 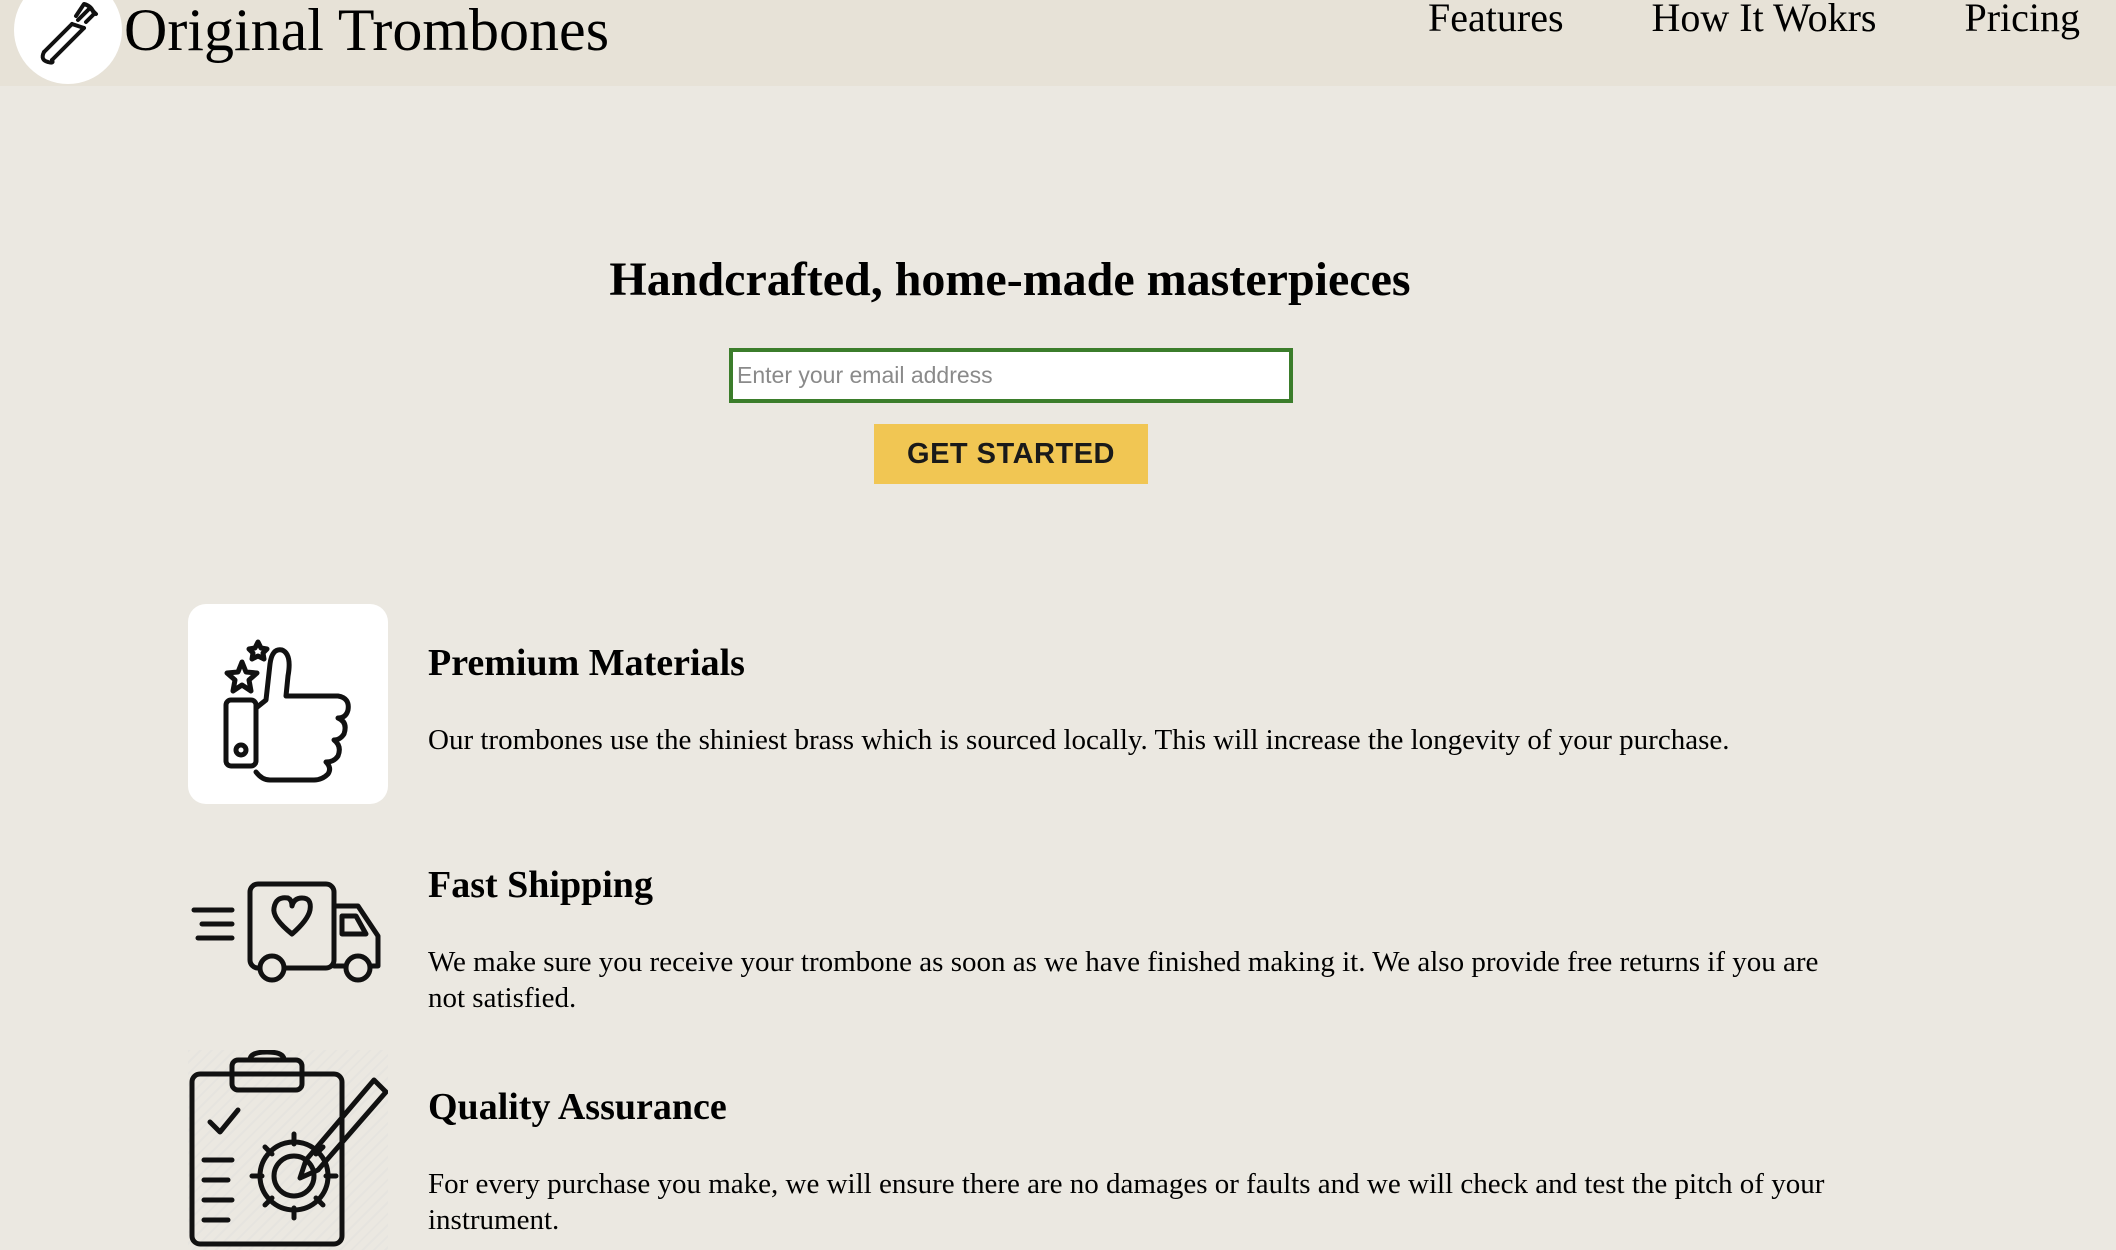 What do you see at coordinates (1011, 375) in the screenshot?
I see `email-input` at bounding box center [1011, 375].